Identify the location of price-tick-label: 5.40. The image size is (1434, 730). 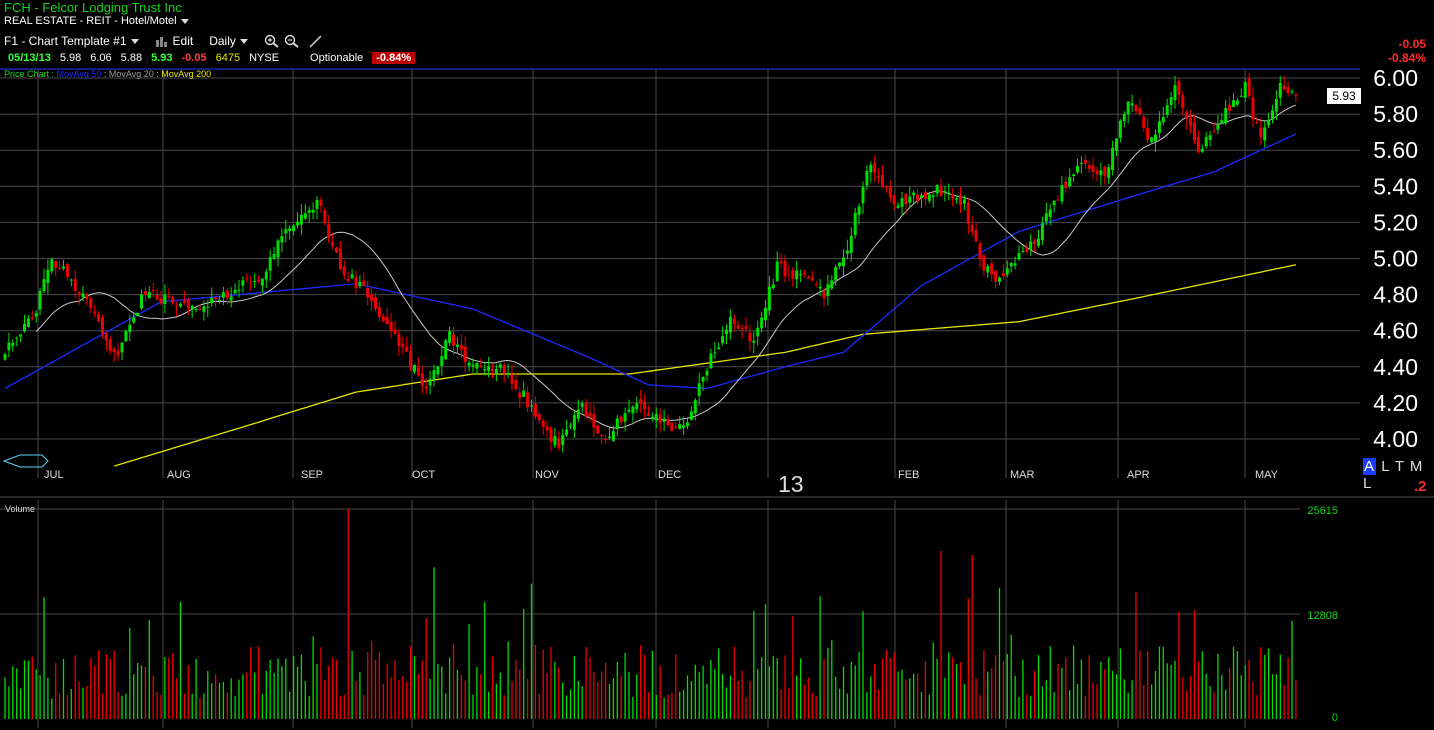
(1395, 186).